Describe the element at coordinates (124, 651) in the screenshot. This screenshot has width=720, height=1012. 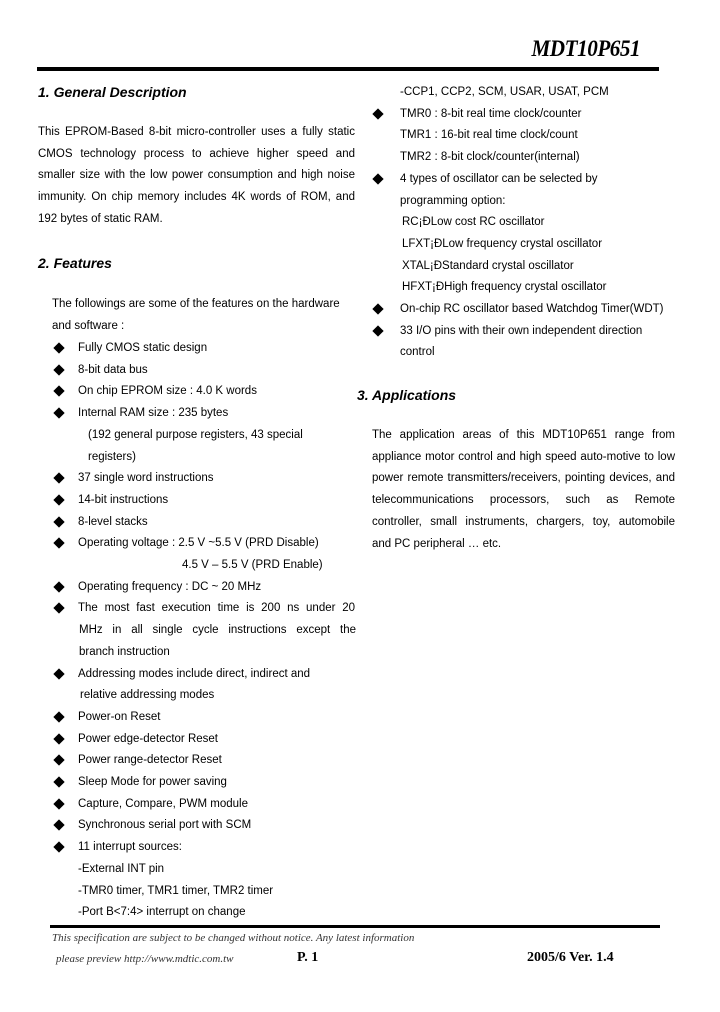
I see `feature-item-continuation: branch instruction` at that location.